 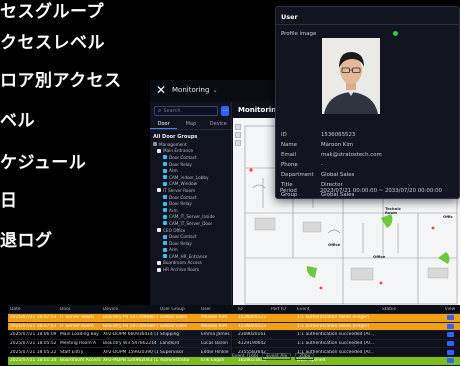 What do you see at coordinates (173, 144) in the screenshot?
I see `tree-item-label: Management` at bounding box center [173, 144].